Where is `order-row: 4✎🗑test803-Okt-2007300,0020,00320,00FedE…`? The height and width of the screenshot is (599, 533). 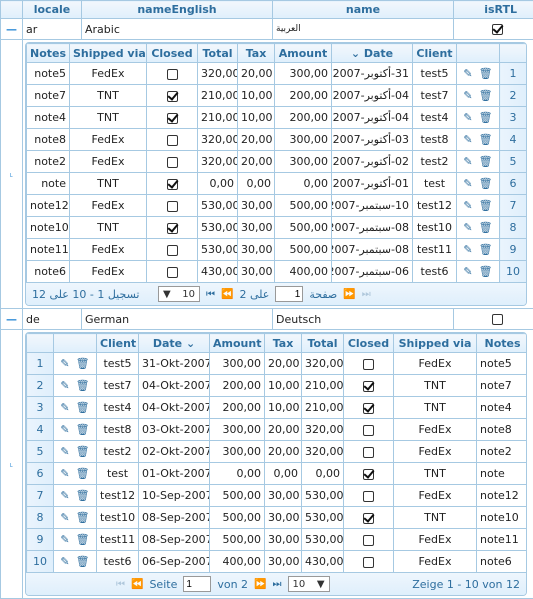
order-row: 4✎🗑test803-Okt-2007300,0020,00320,00FedE… is located at coordinates (277, 430).